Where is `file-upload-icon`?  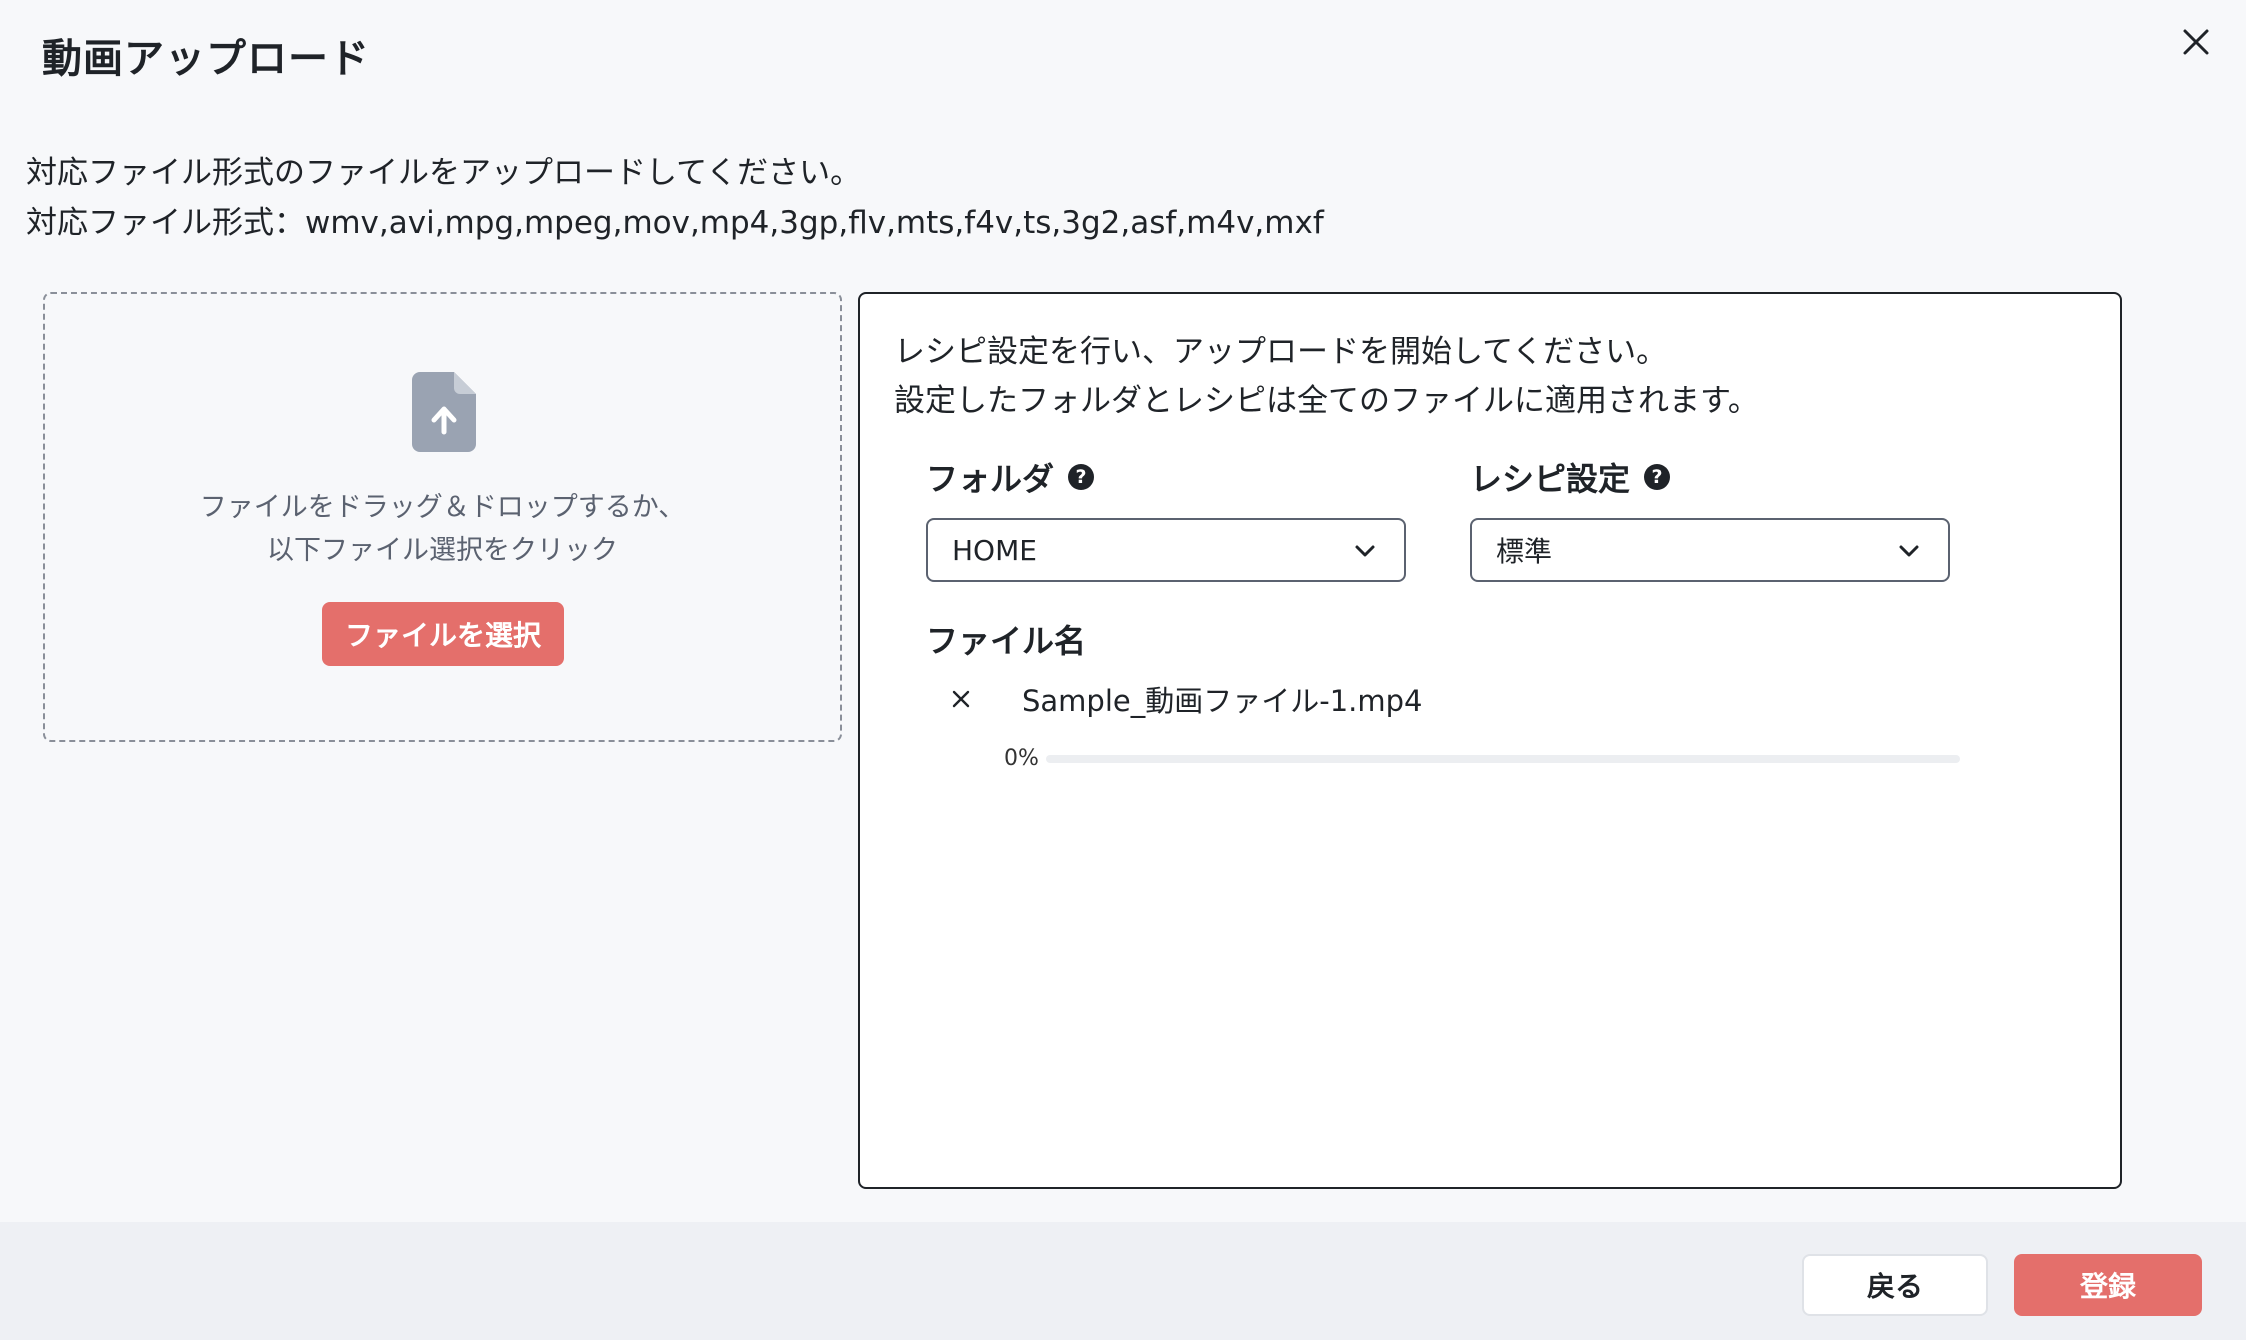 file-upload-icon is located at coordinates (444, 412).